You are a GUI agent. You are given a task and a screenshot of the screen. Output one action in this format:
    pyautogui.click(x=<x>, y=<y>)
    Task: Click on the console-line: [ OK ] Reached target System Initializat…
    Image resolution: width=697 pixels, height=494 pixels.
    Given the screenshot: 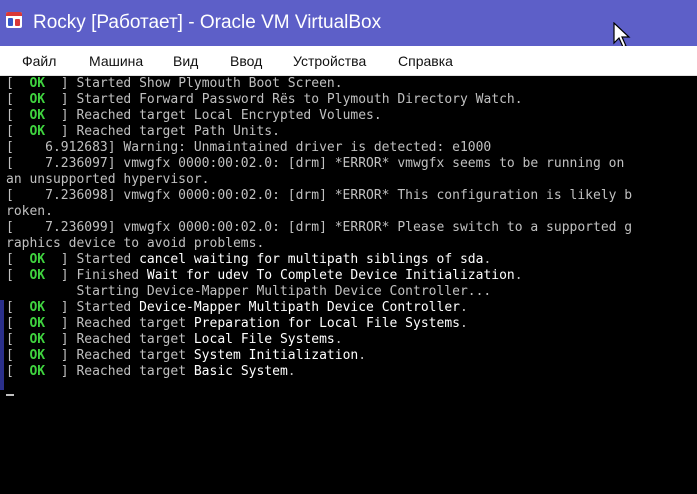 What is the action you would take?
    pyautogui.click(x=186, y=355)
    